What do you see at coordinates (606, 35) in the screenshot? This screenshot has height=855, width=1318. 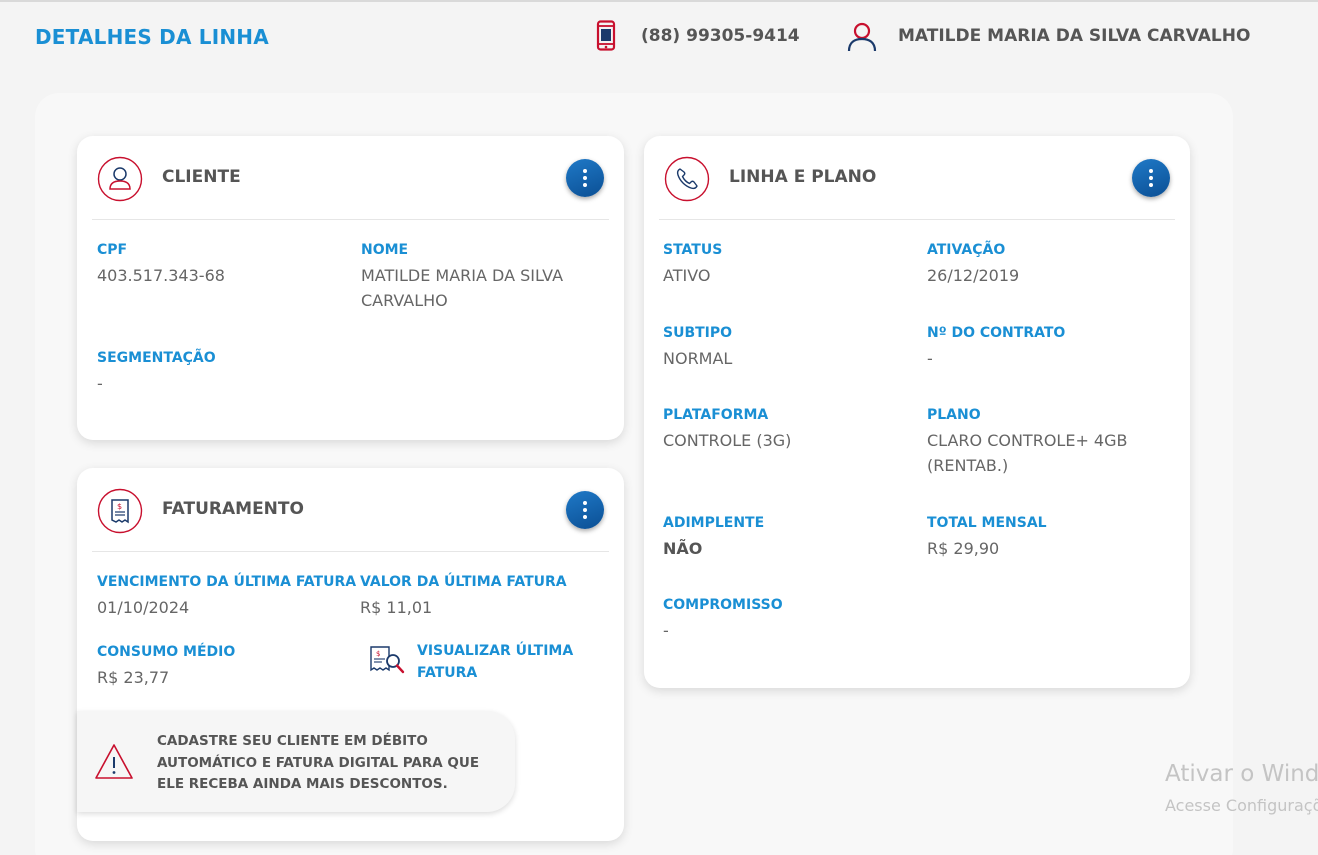 I see `mobile-phone-icon` at bounding box center [606, 35].